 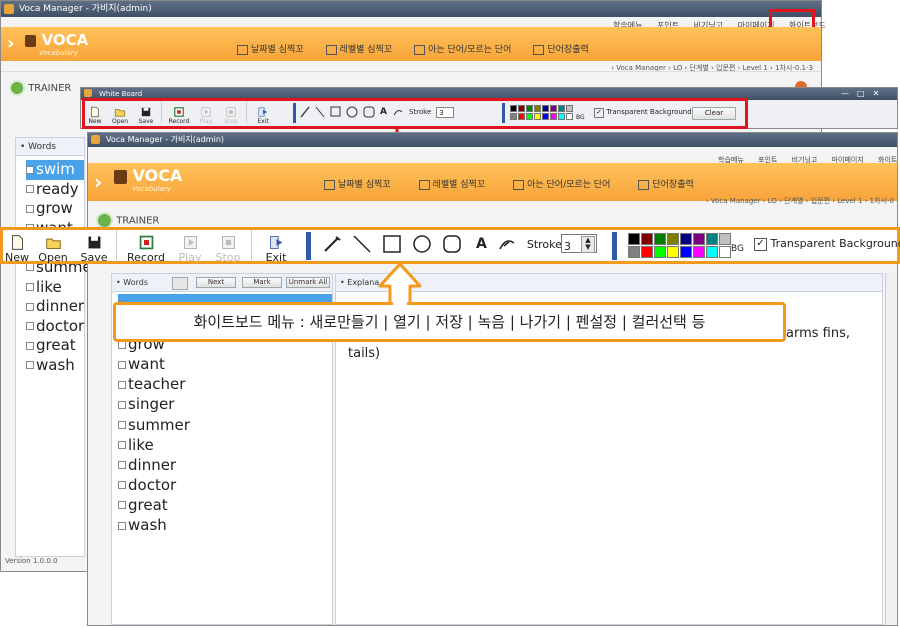 I want to click on vertical-scrollbar, so click(x=891, y=449).